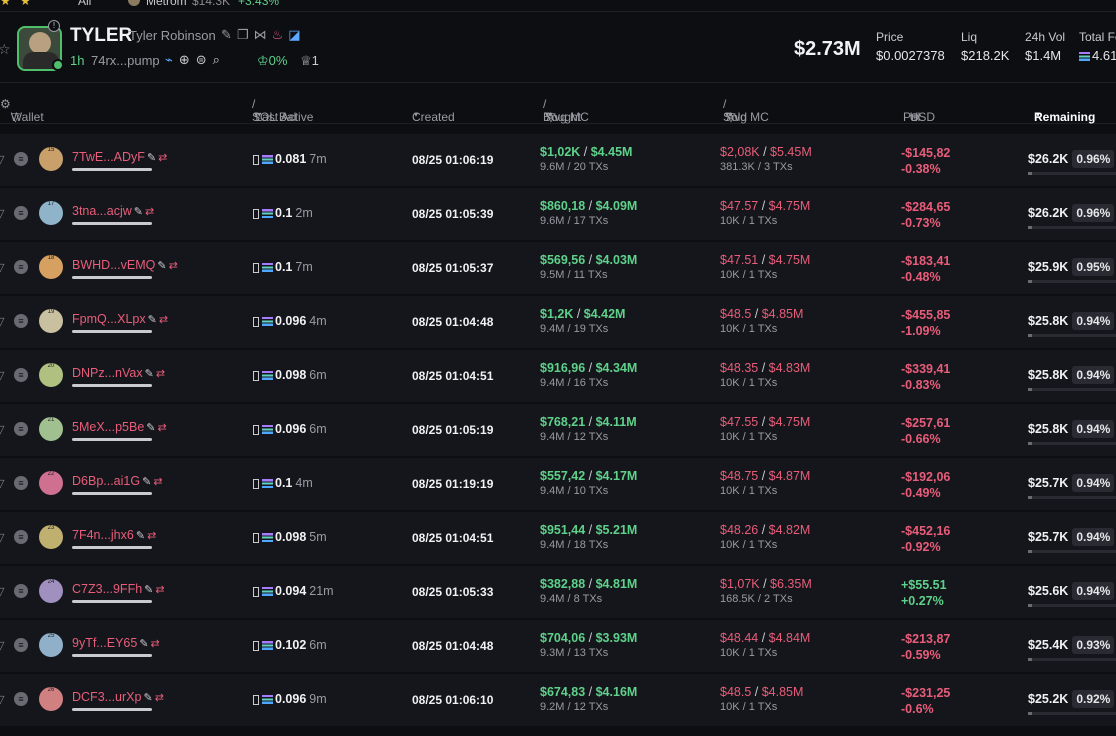 Image resolution: width=1116 pixels, height=736 pixels. Describe the element at coordinates (125, 265) in the screenshot. I see `wallet-address-link: BWHD...vEMQ ✎ ⇄` at that location.